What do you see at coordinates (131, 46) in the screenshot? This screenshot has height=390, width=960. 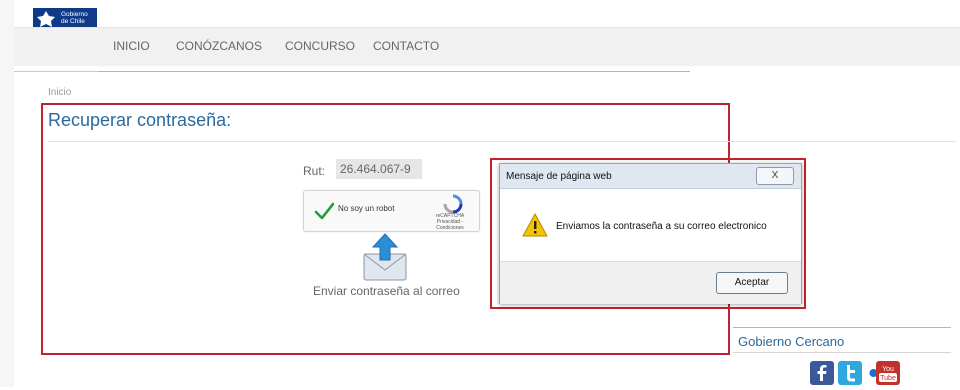 I see `nav-item-inicio: INICIO` at bounding box center [131, 46].